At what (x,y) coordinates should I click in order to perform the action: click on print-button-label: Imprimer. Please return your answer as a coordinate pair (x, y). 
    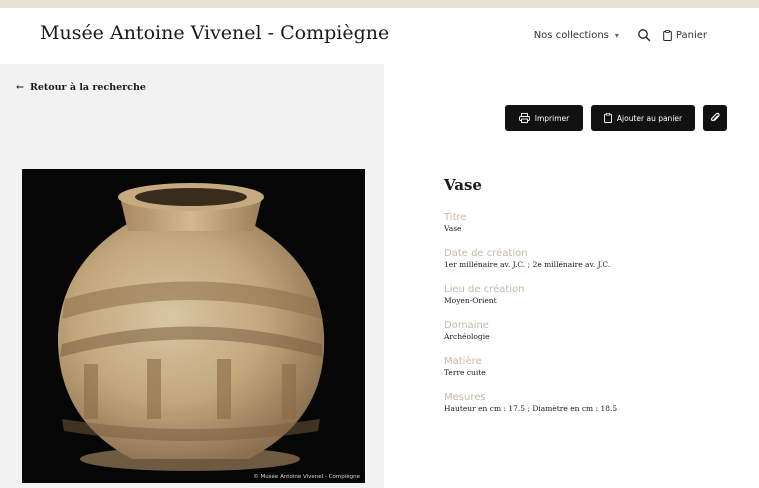
    Looking at the image, I should click on (552, 118).